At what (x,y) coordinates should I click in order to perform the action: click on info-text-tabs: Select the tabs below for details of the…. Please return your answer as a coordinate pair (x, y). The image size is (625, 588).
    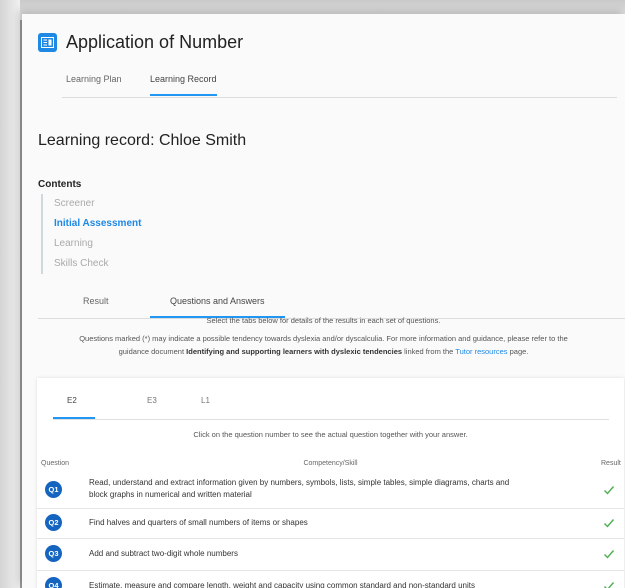
    Looking at the image, I should click on (323, 320).